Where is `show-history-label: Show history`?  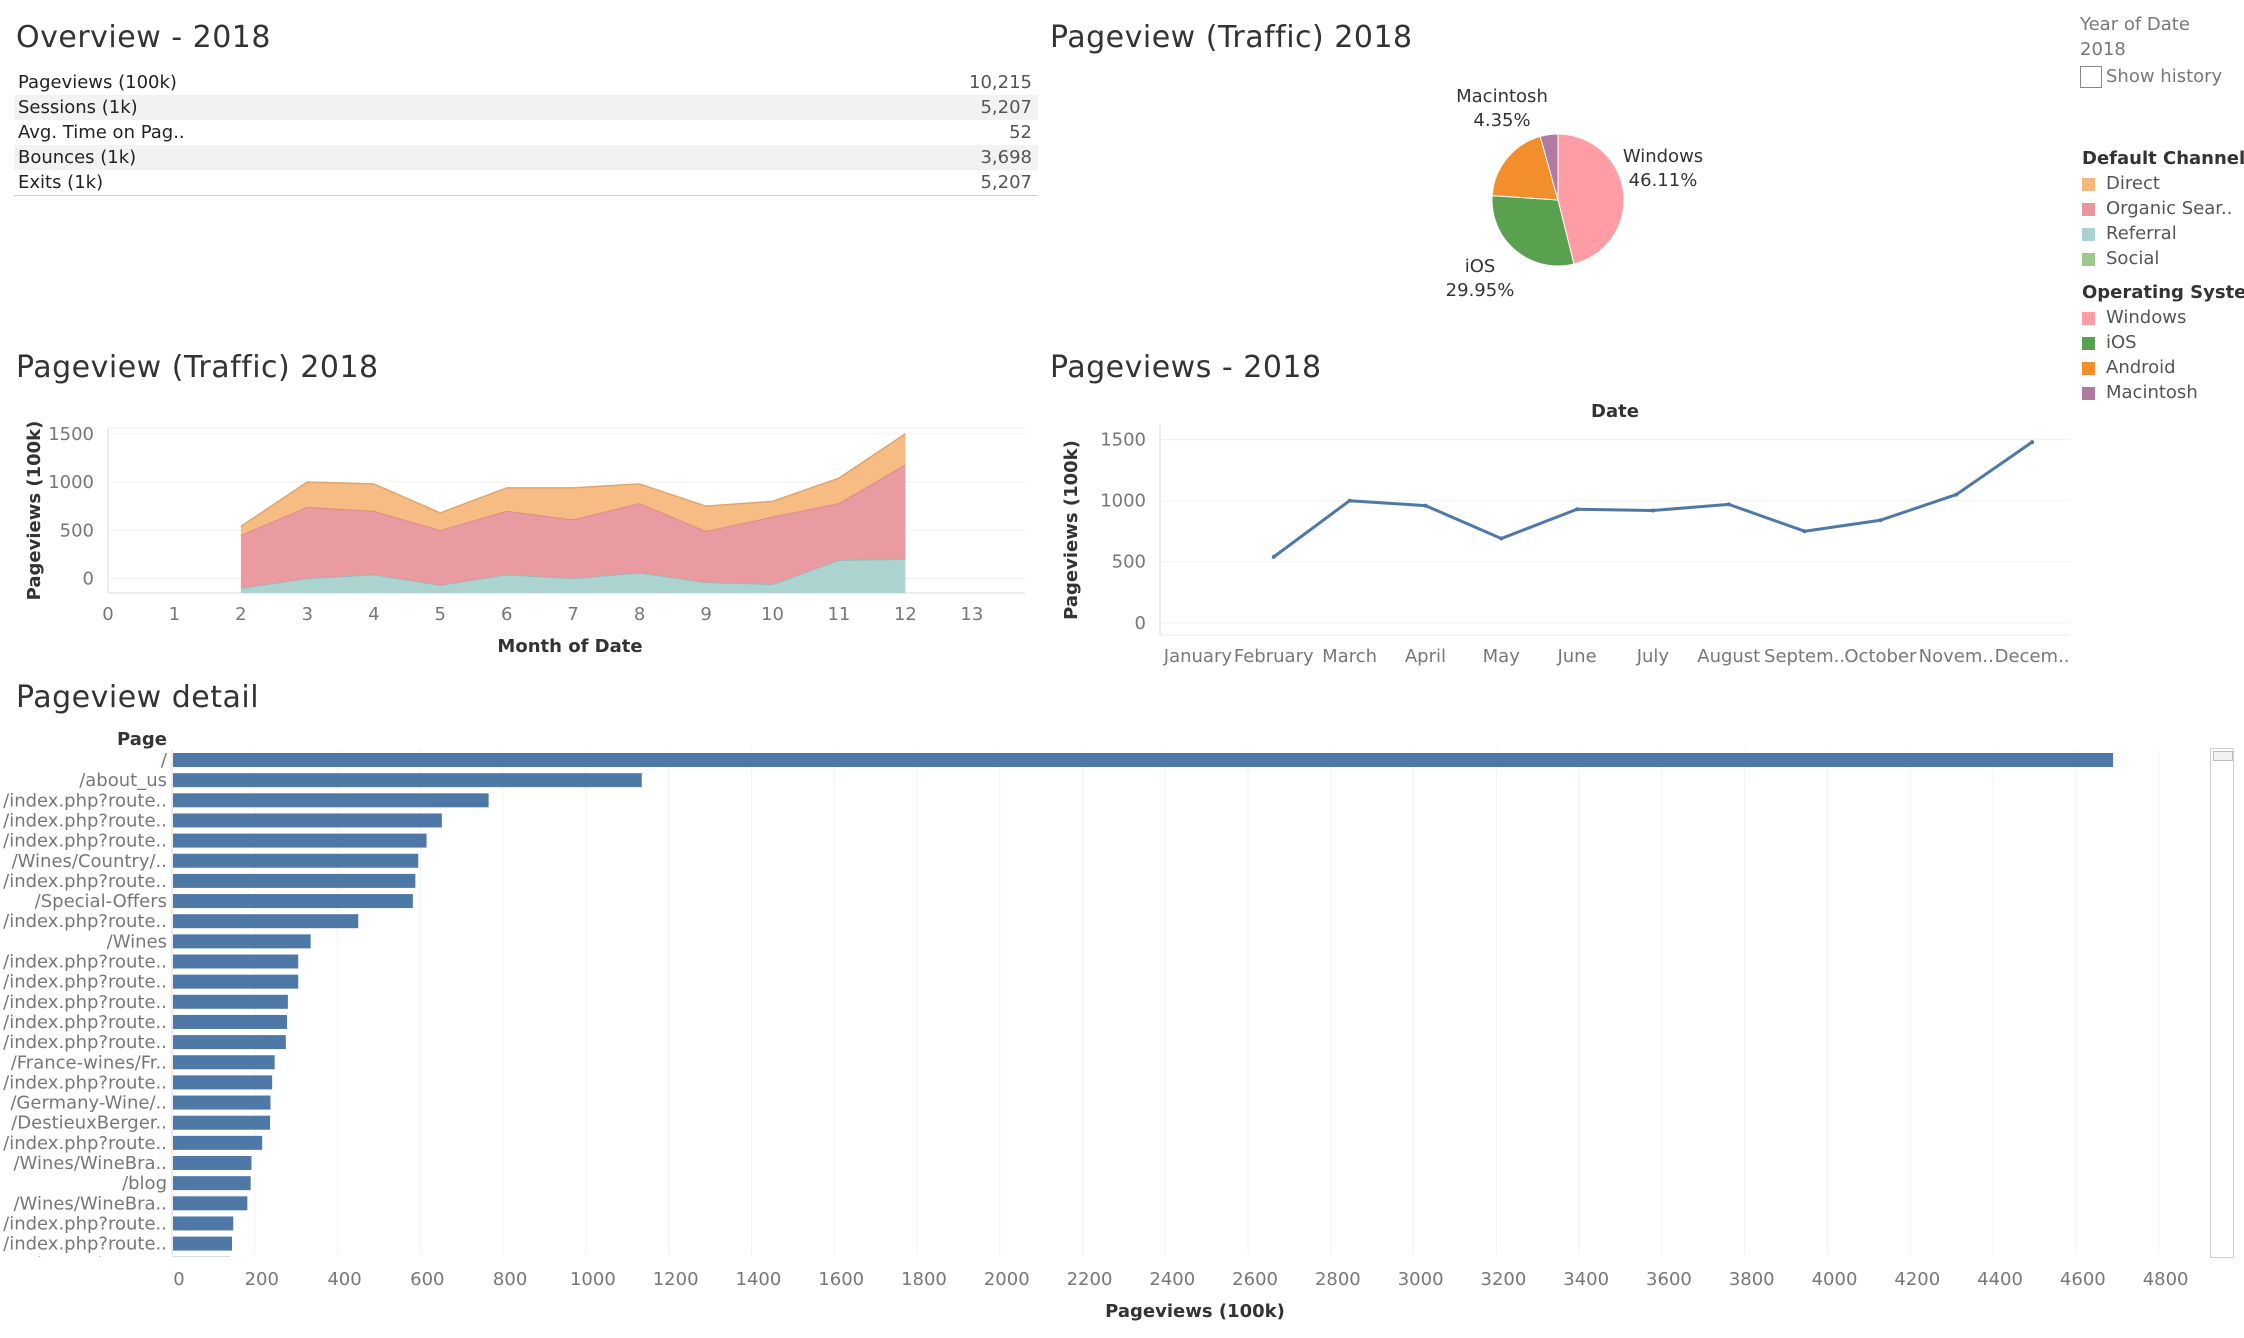 show-history-label: Show history is located at coordinates (2164, 76).